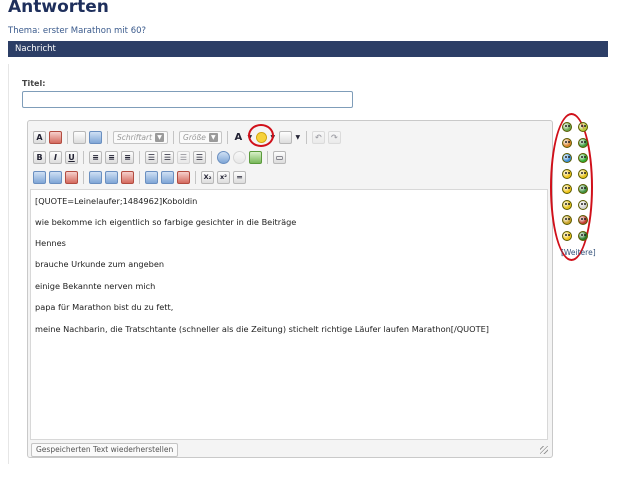  What do you see at coordinates (100, 264) in the screenshot?
I see `message-line: brauche Urkunde zum angeben` at bounding box center [100, 264].